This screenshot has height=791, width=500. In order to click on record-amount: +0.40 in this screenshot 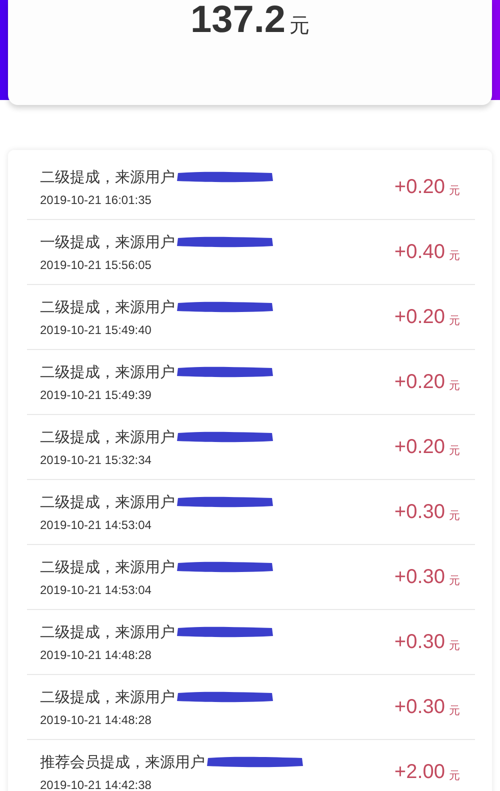, I will do `click(419, 252)`.